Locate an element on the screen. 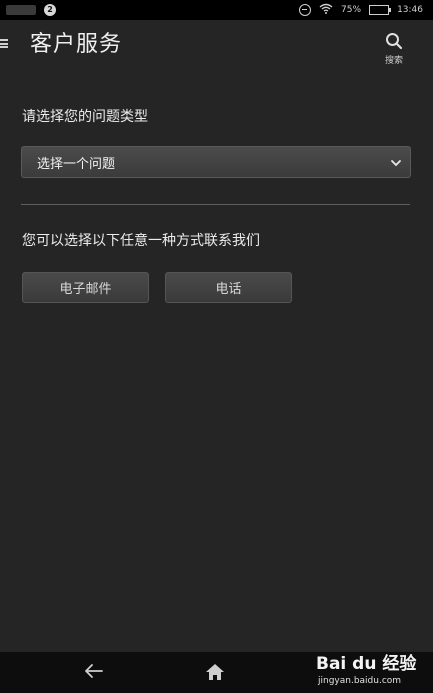  email-button: 电子邮件 is located at coordinates (85, 287).